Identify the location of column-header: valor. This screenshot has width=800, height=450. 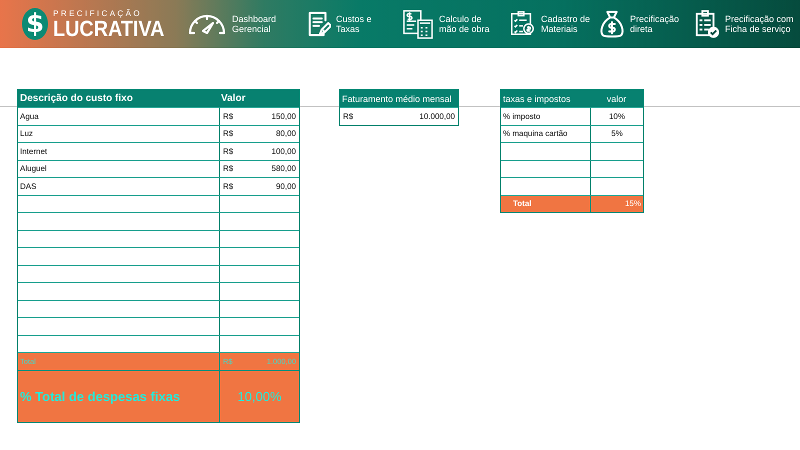
(616, 98).